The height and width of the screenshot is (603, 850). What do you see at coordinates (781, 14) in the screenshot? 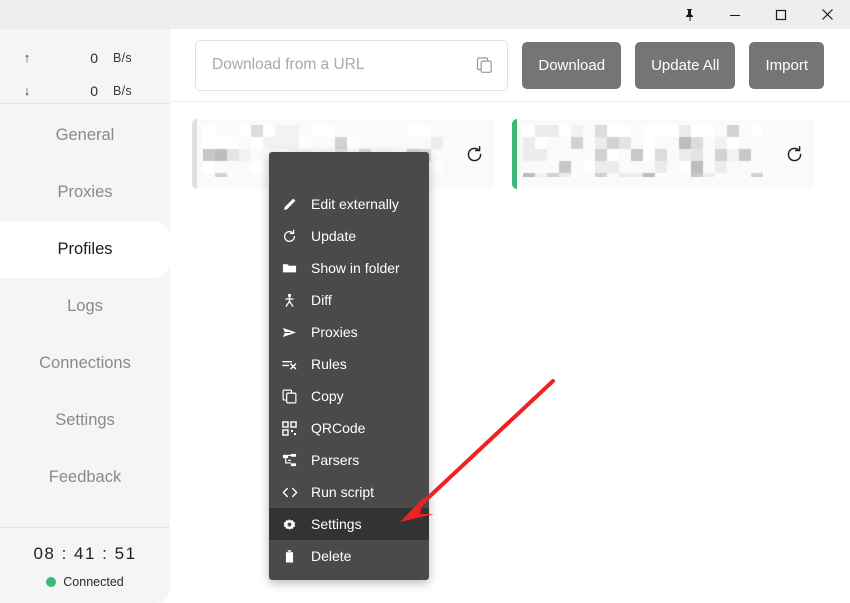
I see `maximize-icon` at bounding box center [781, 14].